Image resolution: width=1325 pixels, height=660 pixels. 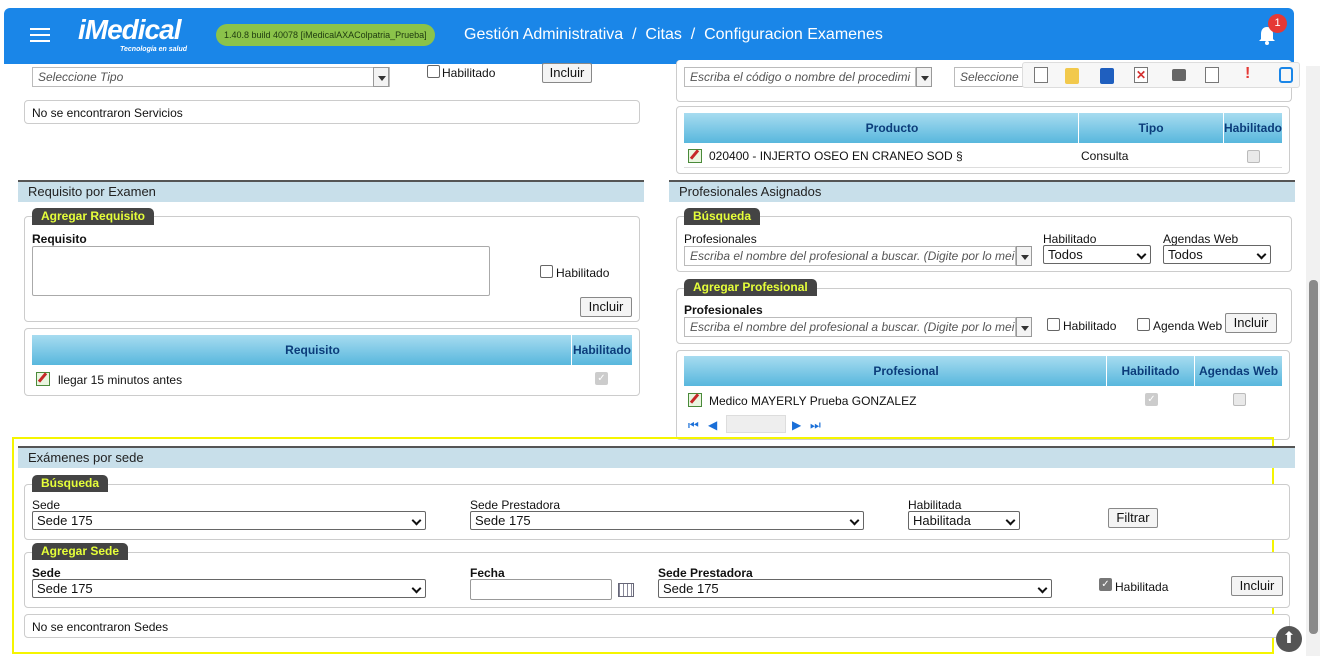 What do you see at coordinates (1188, 326) in the screenshot?
I see `prof-add-agenda-label: Agenda Web` at bounding box center [1188, 326].